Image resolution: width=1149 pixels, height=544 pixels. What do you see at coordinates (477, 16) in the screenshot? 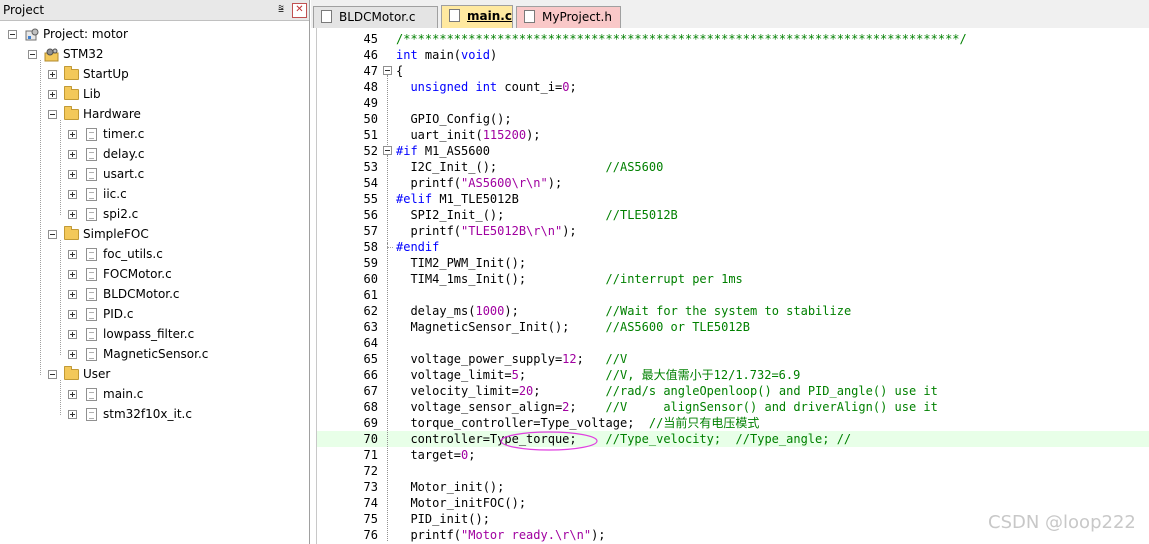
I see `tab-main-c: main.c` at bounding box center [477, 16].